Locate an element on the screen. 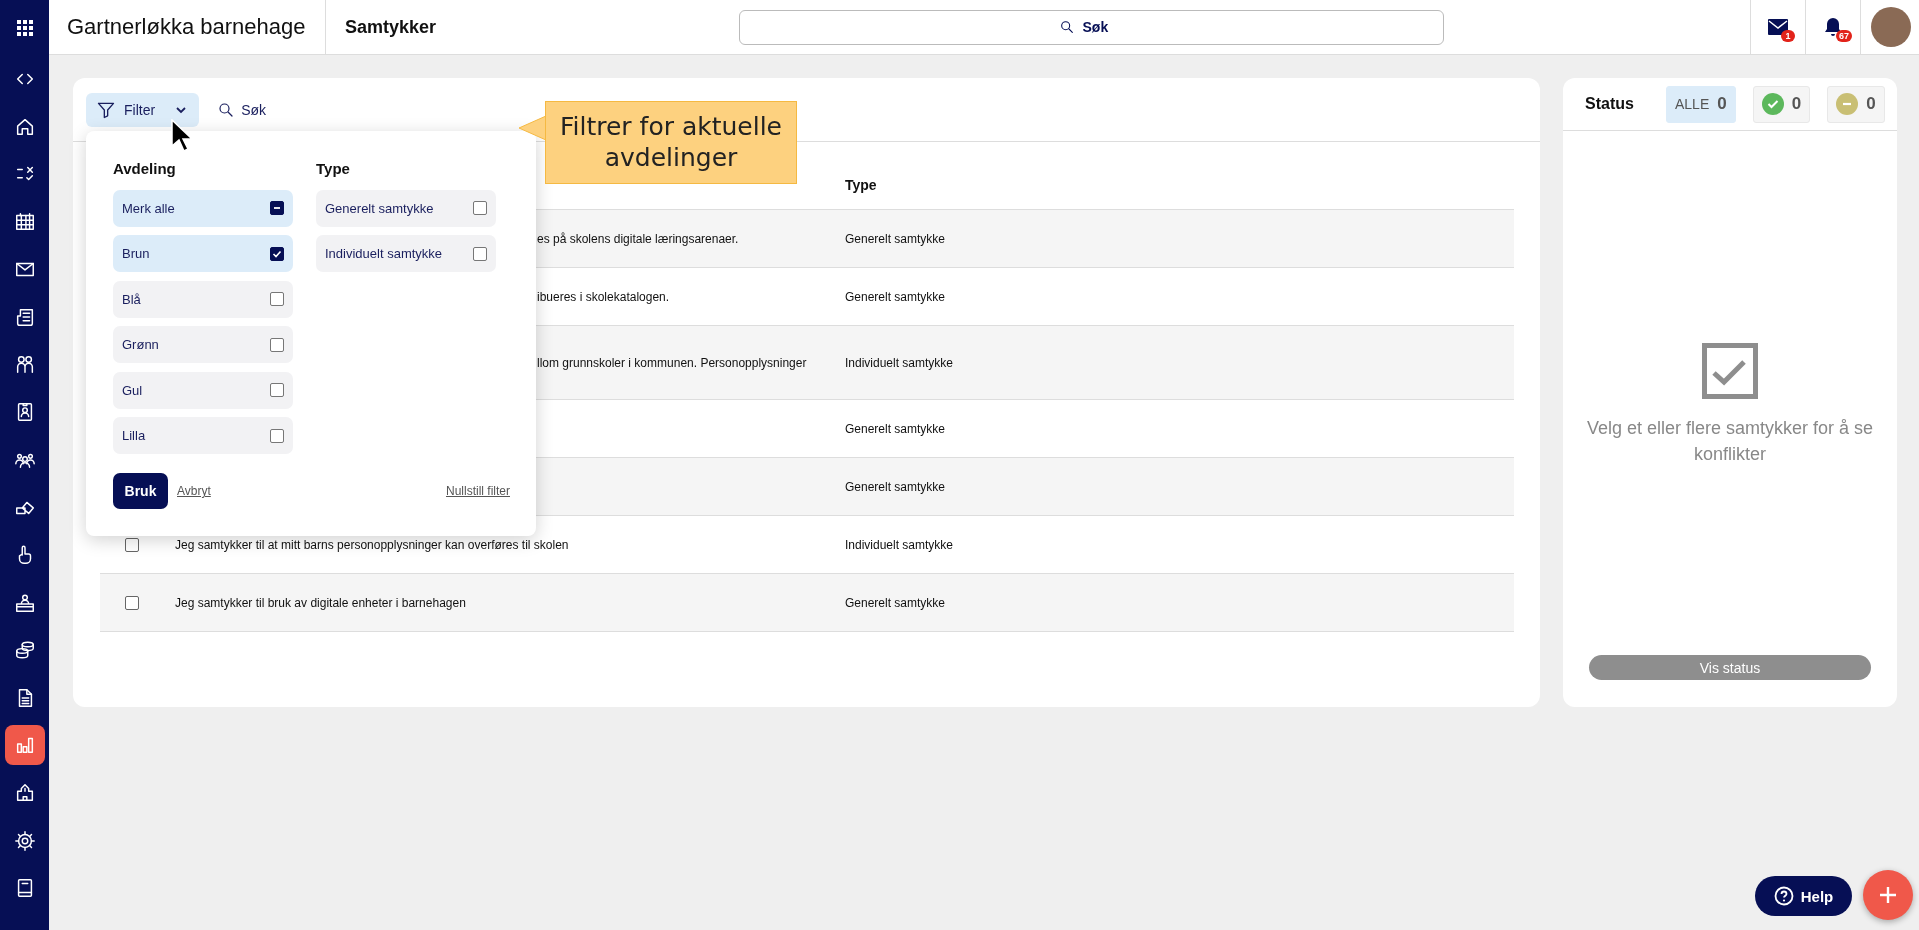 This screenshot has width=1919, height=930. sidebar-item is located at coordinates (24, 745).